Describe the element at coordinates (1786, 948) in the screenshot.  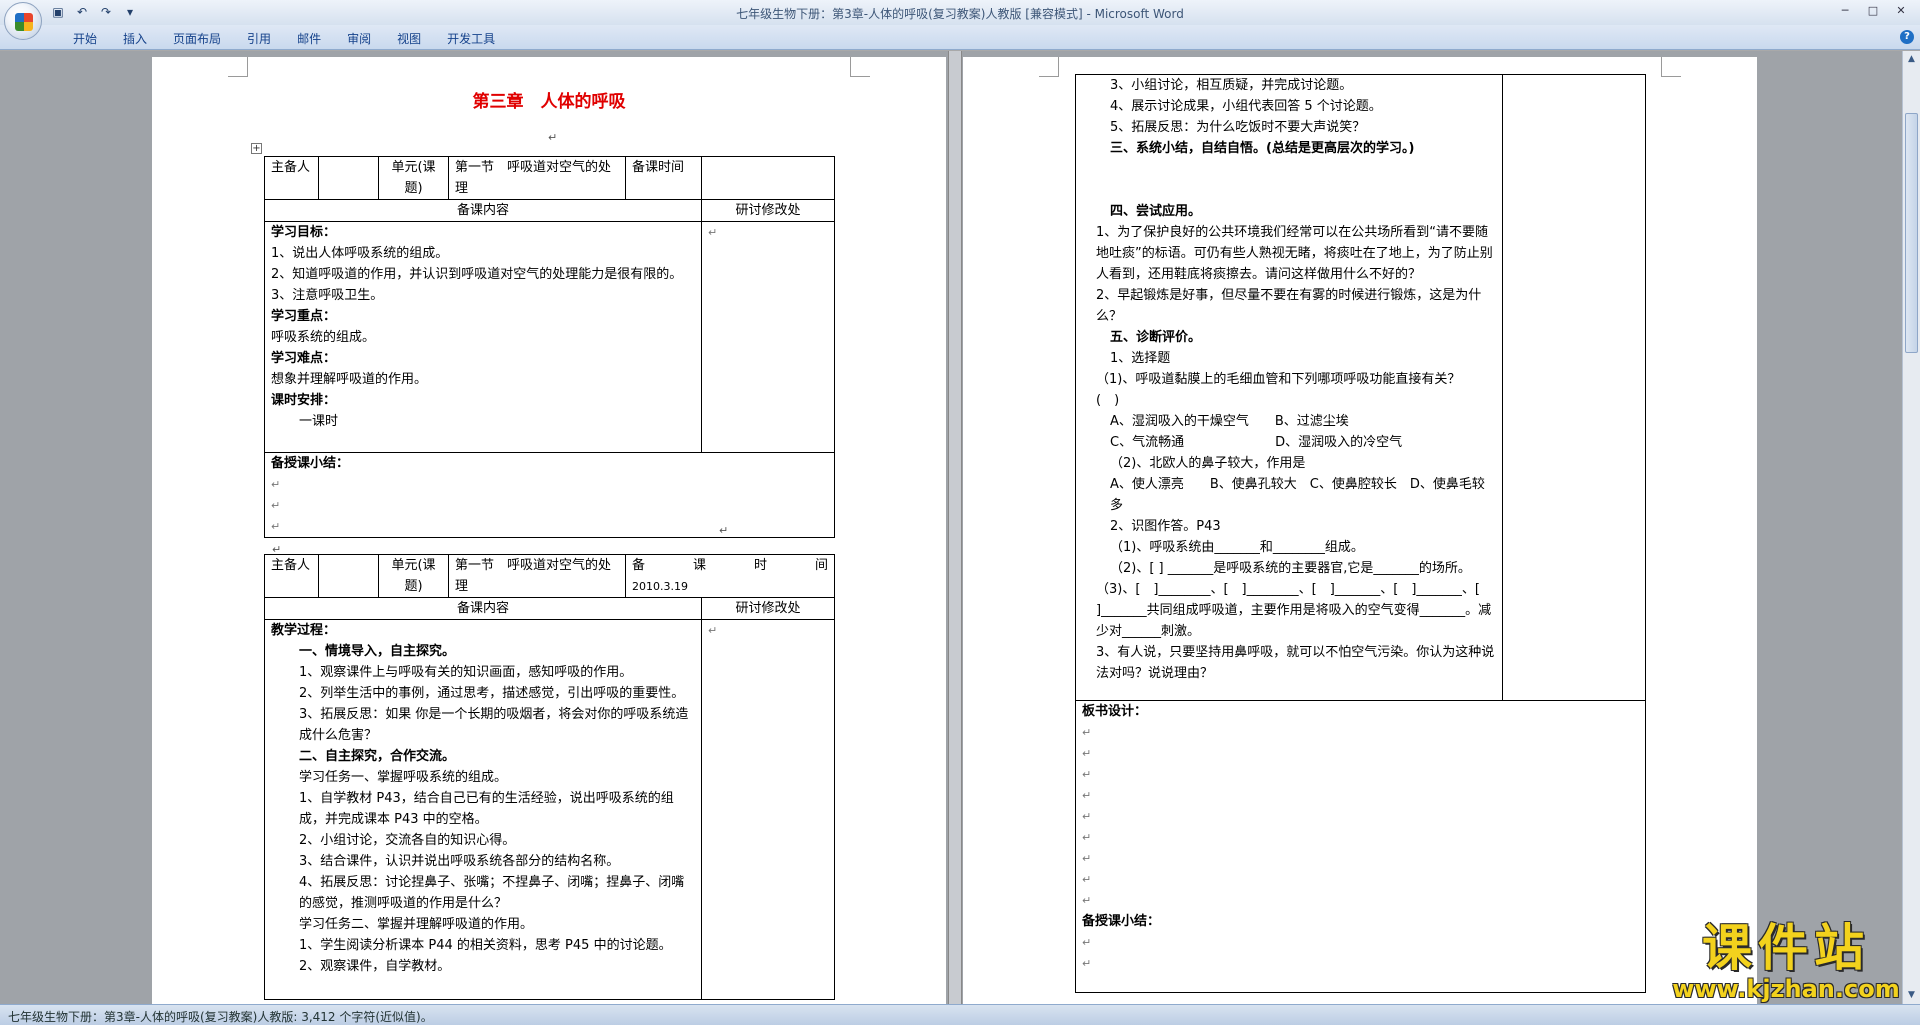
I see `watermark-logo: 课件站` at that location.